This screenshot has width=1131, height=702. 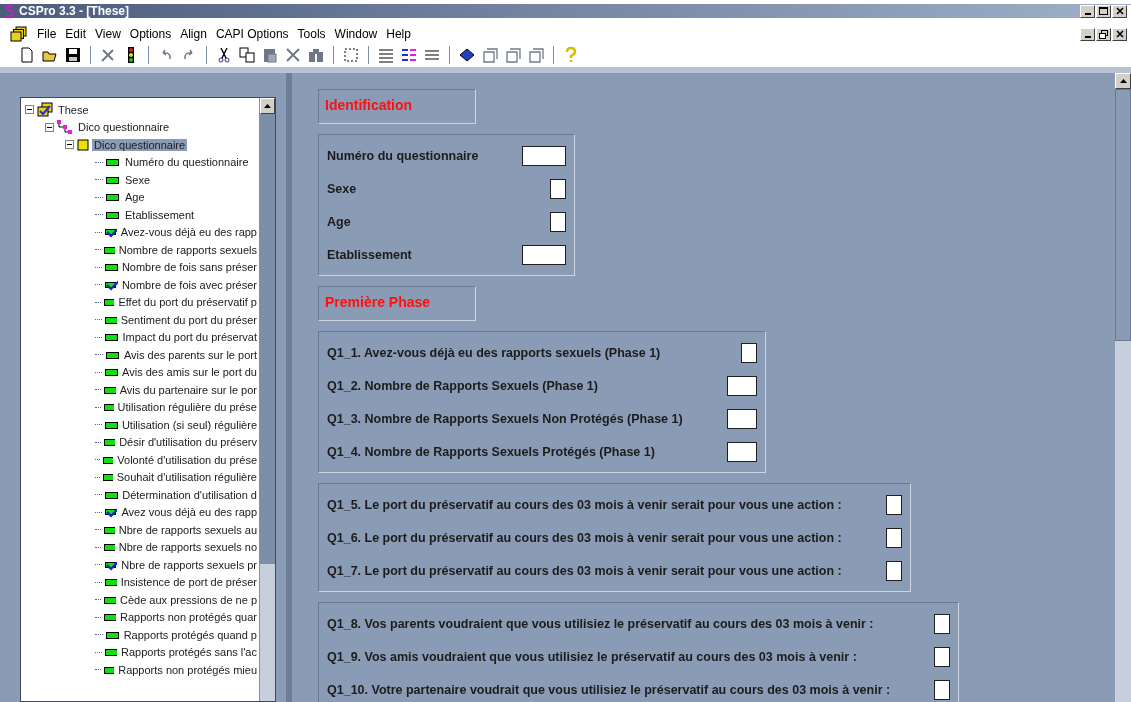 What do you see at coordinates (189, 564) in the screenshot?
I see `tree-item: Nbre de rapports sexuels pr` at bounding box center [189, 564].